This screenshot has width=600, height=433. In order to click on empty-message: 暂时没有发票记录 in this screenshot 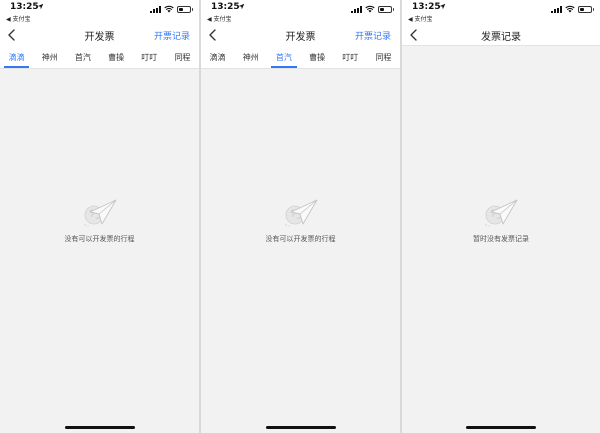, I will do `click(501, 239)`.